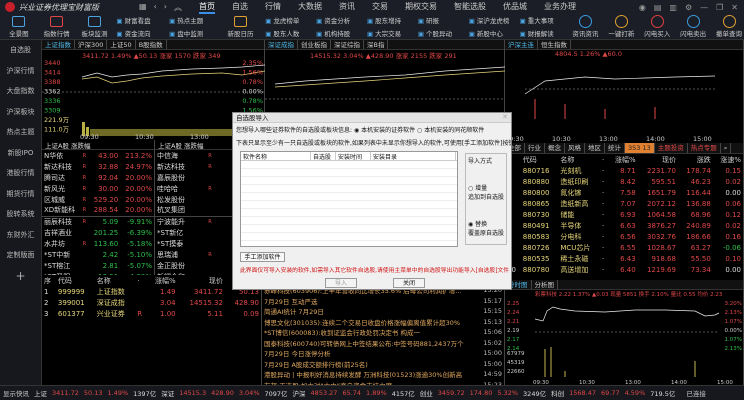 The width and height of the screenshot is (744, 400). What do you see at coordinates (413, 156) in the screenshot?
I see `column-header: 安装目录` at bounding box center [413, 156].